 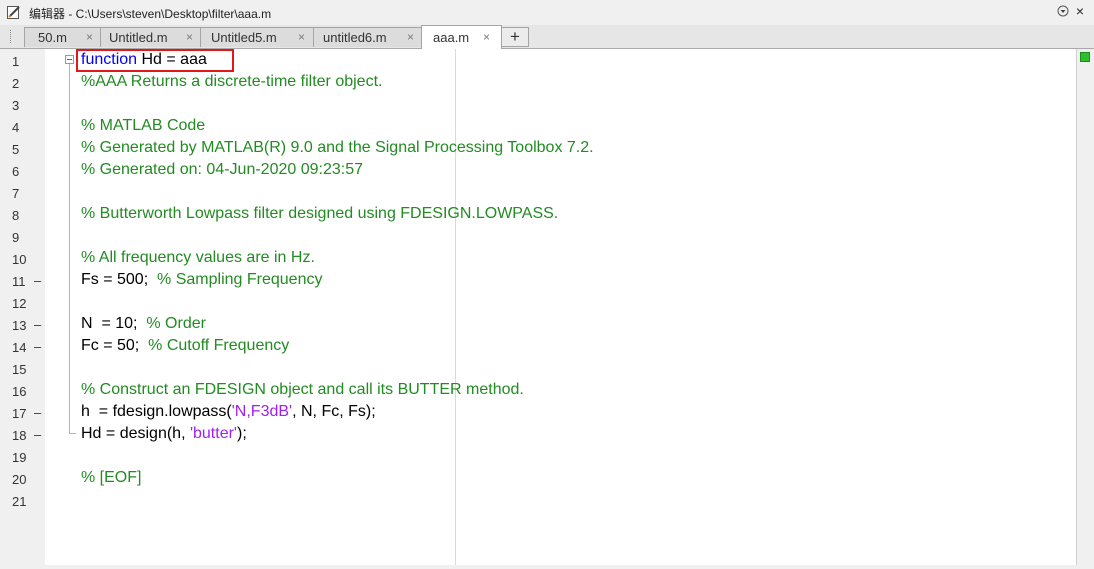 I want to click on code-token: N = 10;, so click(x=114, y=323).